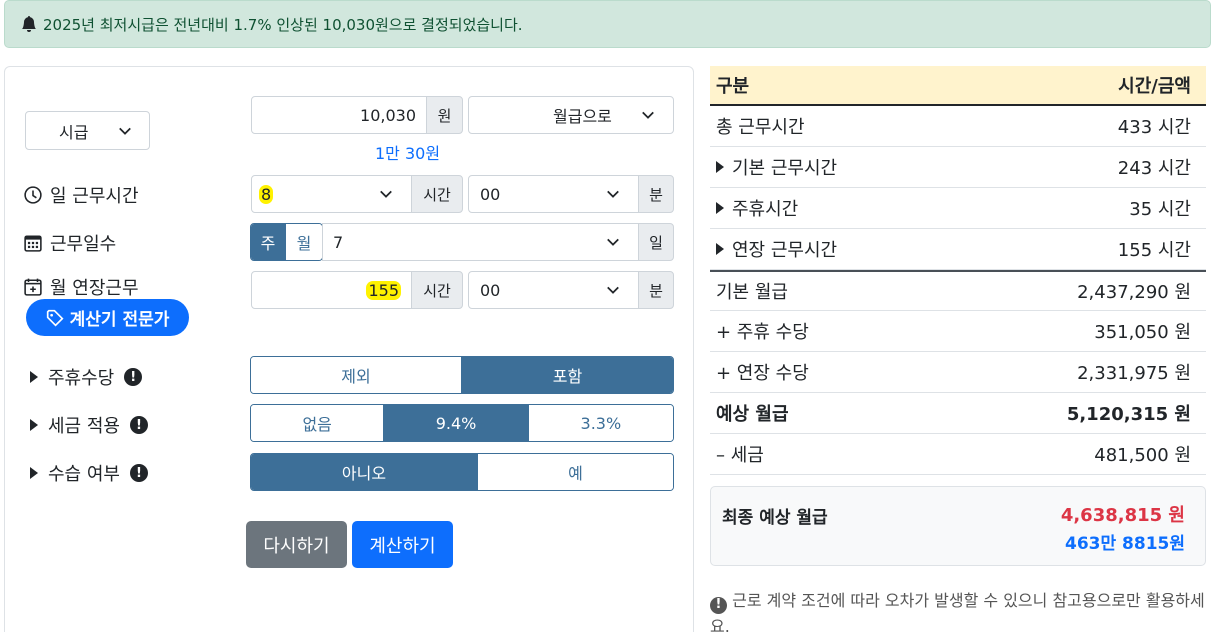 The width and height of the screenshot is (1218, 632). Describe the element at coordinates (55, 318) in the screenshot. I see `tag-icon` at that location.